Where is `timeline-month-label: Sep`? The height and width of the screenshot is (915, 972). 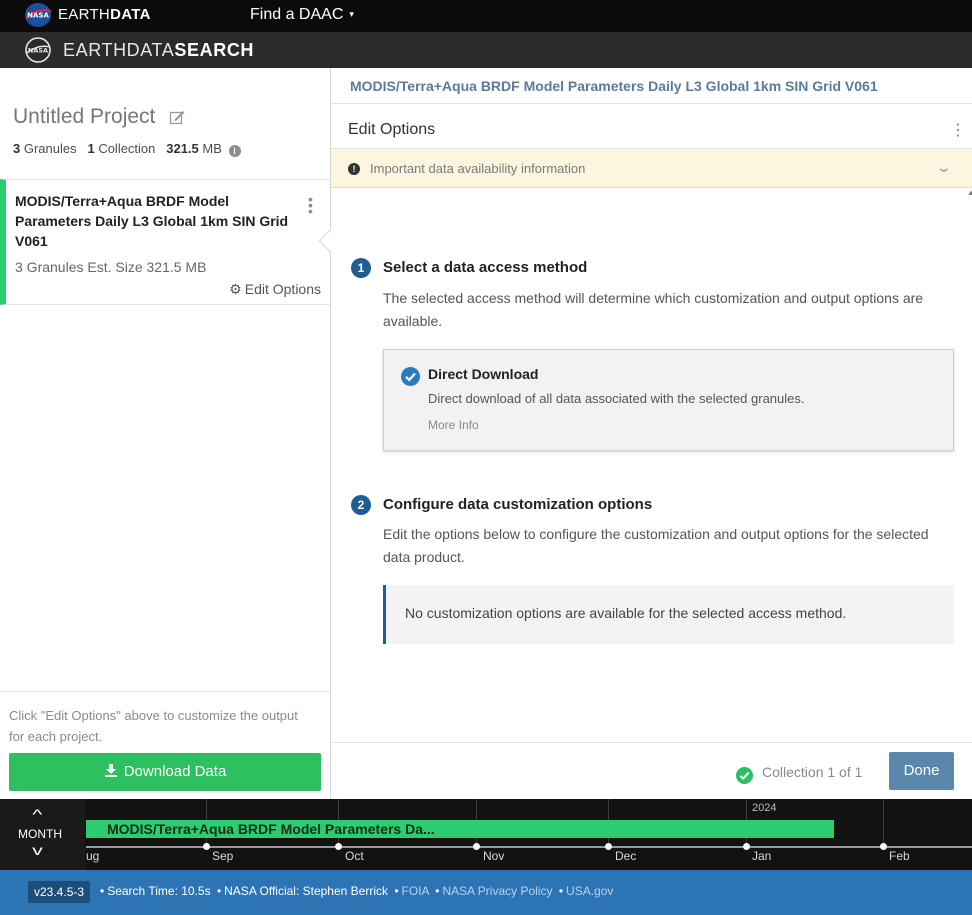 timeline-month-label: Sep is located at coordinates (223, 856).